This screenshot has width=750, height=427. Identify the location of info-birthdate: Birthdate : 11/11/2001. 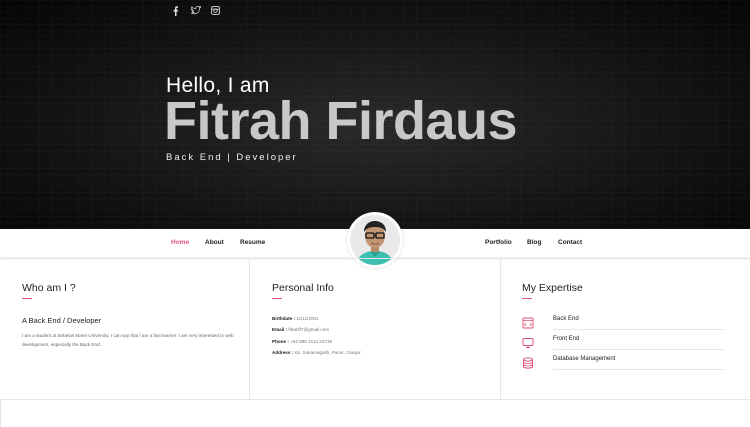
(295, 318).